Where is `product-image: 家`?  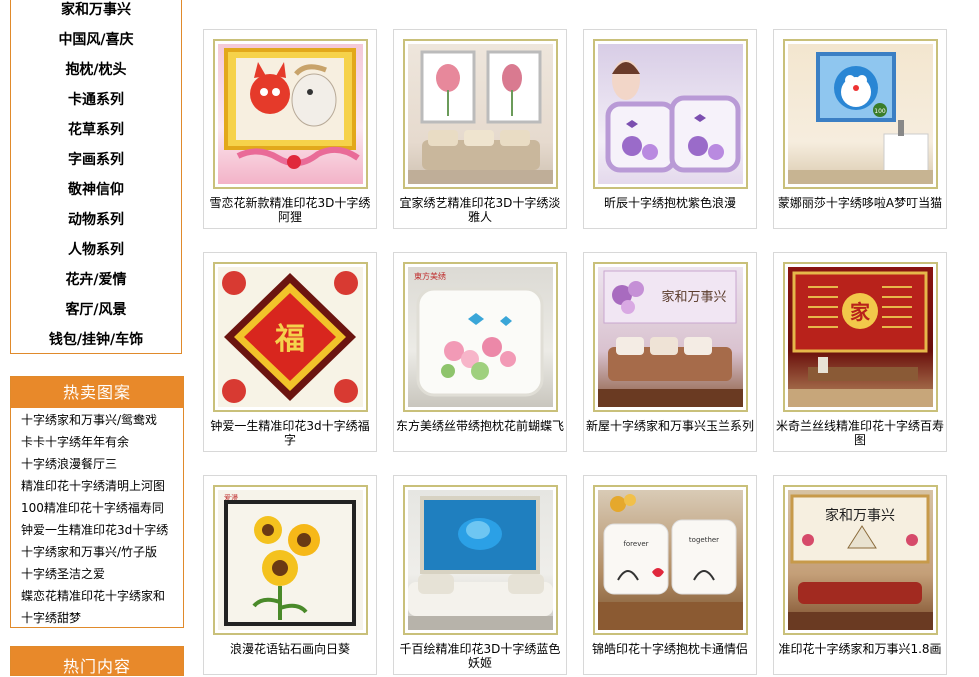 product-image: 家 is located at coordinates (860, 337).